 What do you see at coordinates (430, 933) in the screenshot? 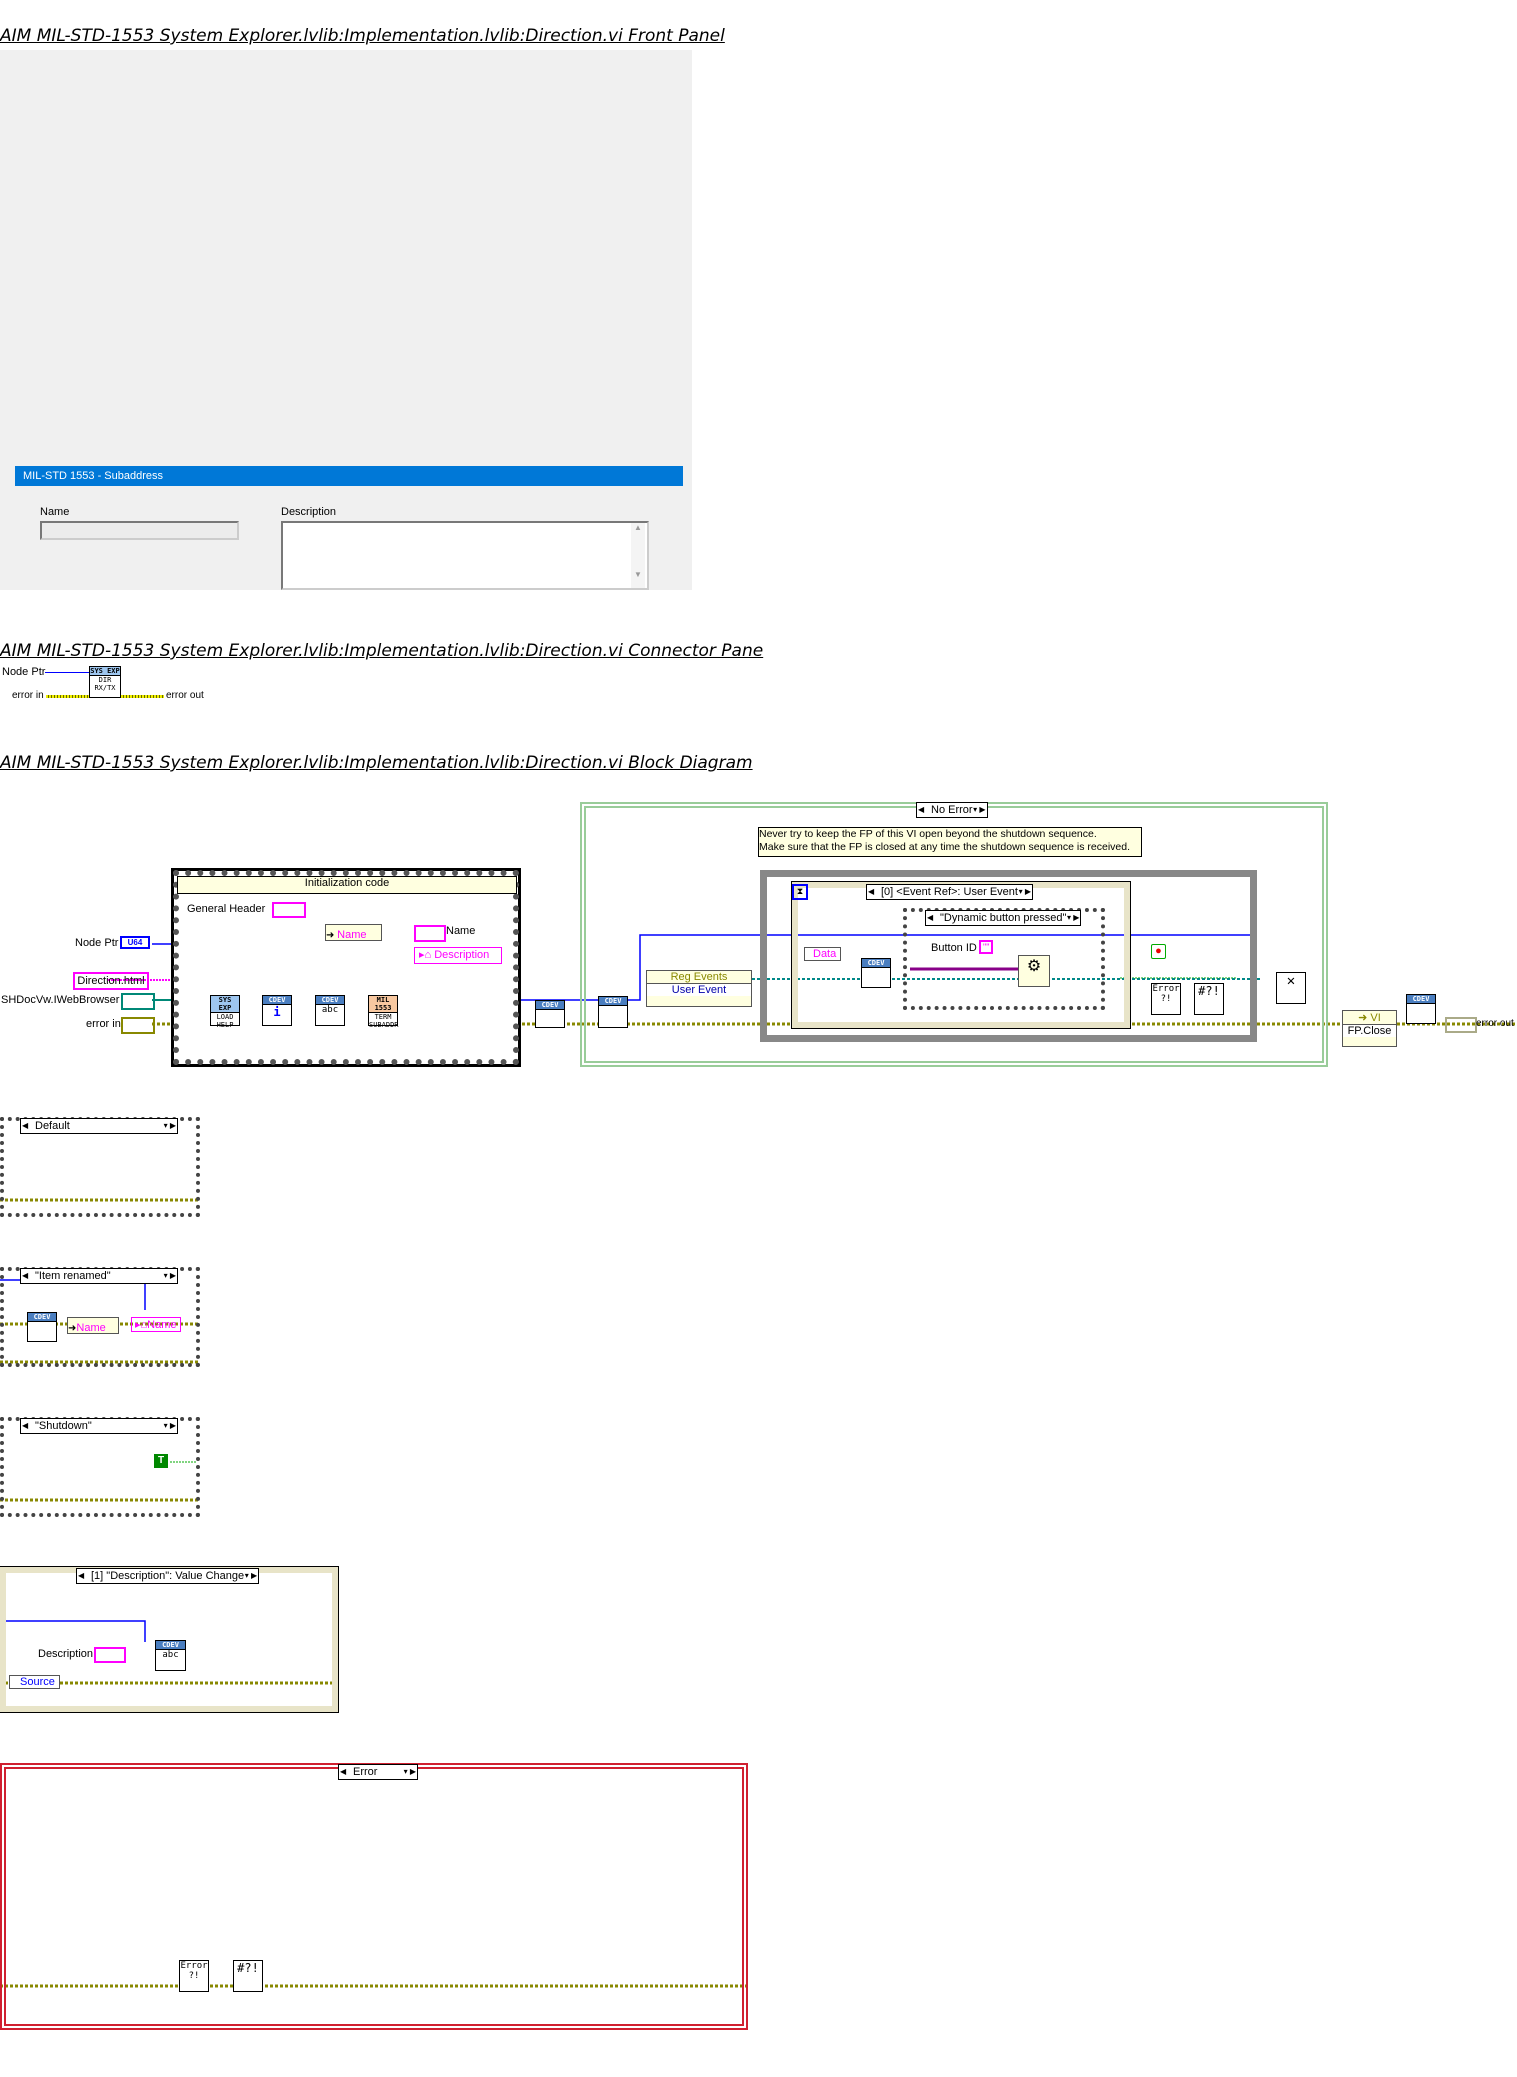
I see `name-indicator` at bounding box center [430, 933].